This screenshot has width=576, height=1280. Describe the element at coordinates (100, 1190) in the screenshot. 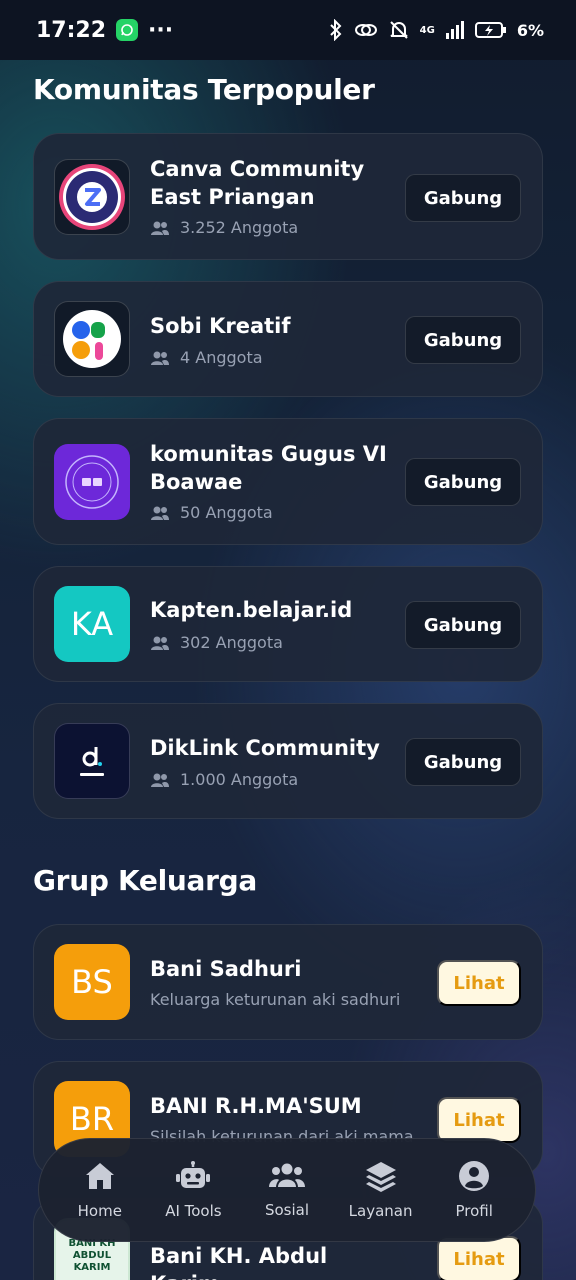

I see `nav-home: Home` at that location.